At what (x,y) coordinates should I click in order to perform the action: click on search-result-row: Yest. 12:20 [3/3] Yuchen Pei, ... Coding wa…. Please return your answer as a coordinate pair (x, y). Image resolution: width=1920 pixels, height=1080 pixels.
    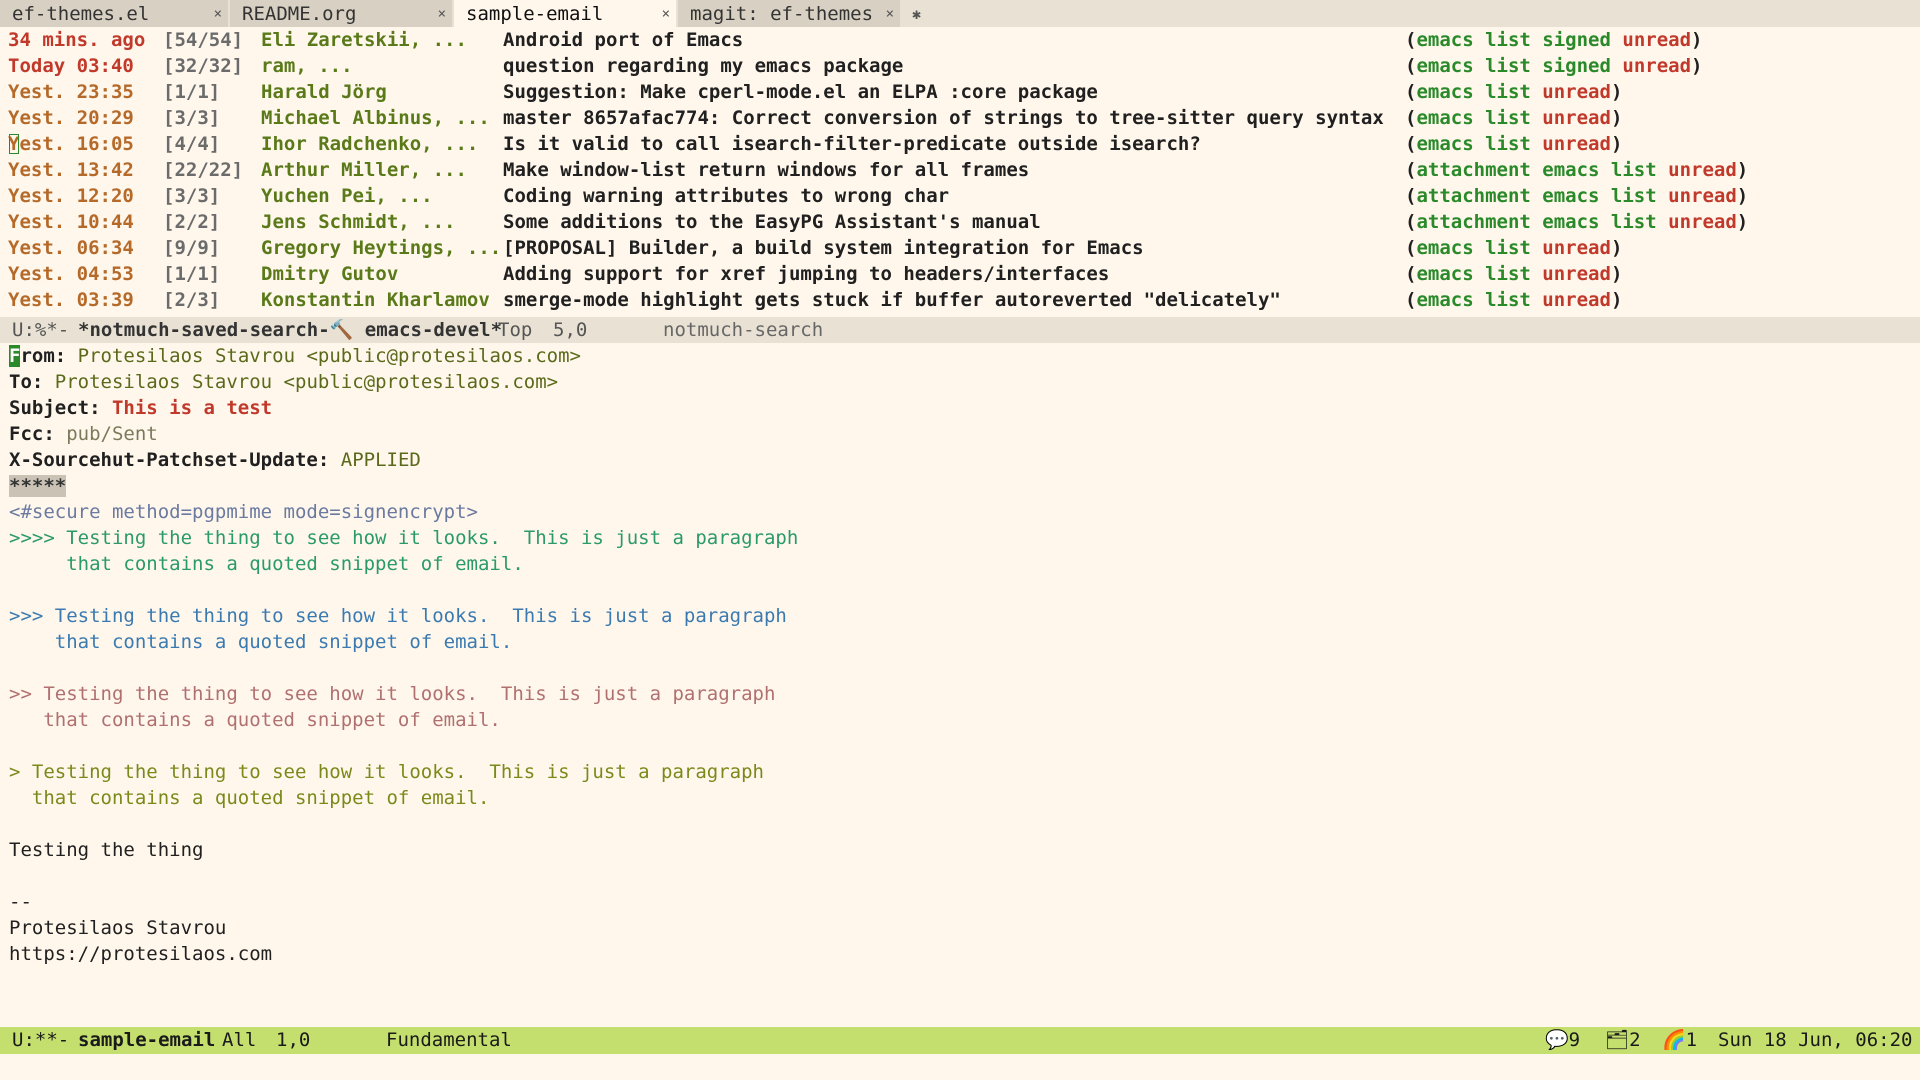
    Looking at the image, I should click on (960, 196).